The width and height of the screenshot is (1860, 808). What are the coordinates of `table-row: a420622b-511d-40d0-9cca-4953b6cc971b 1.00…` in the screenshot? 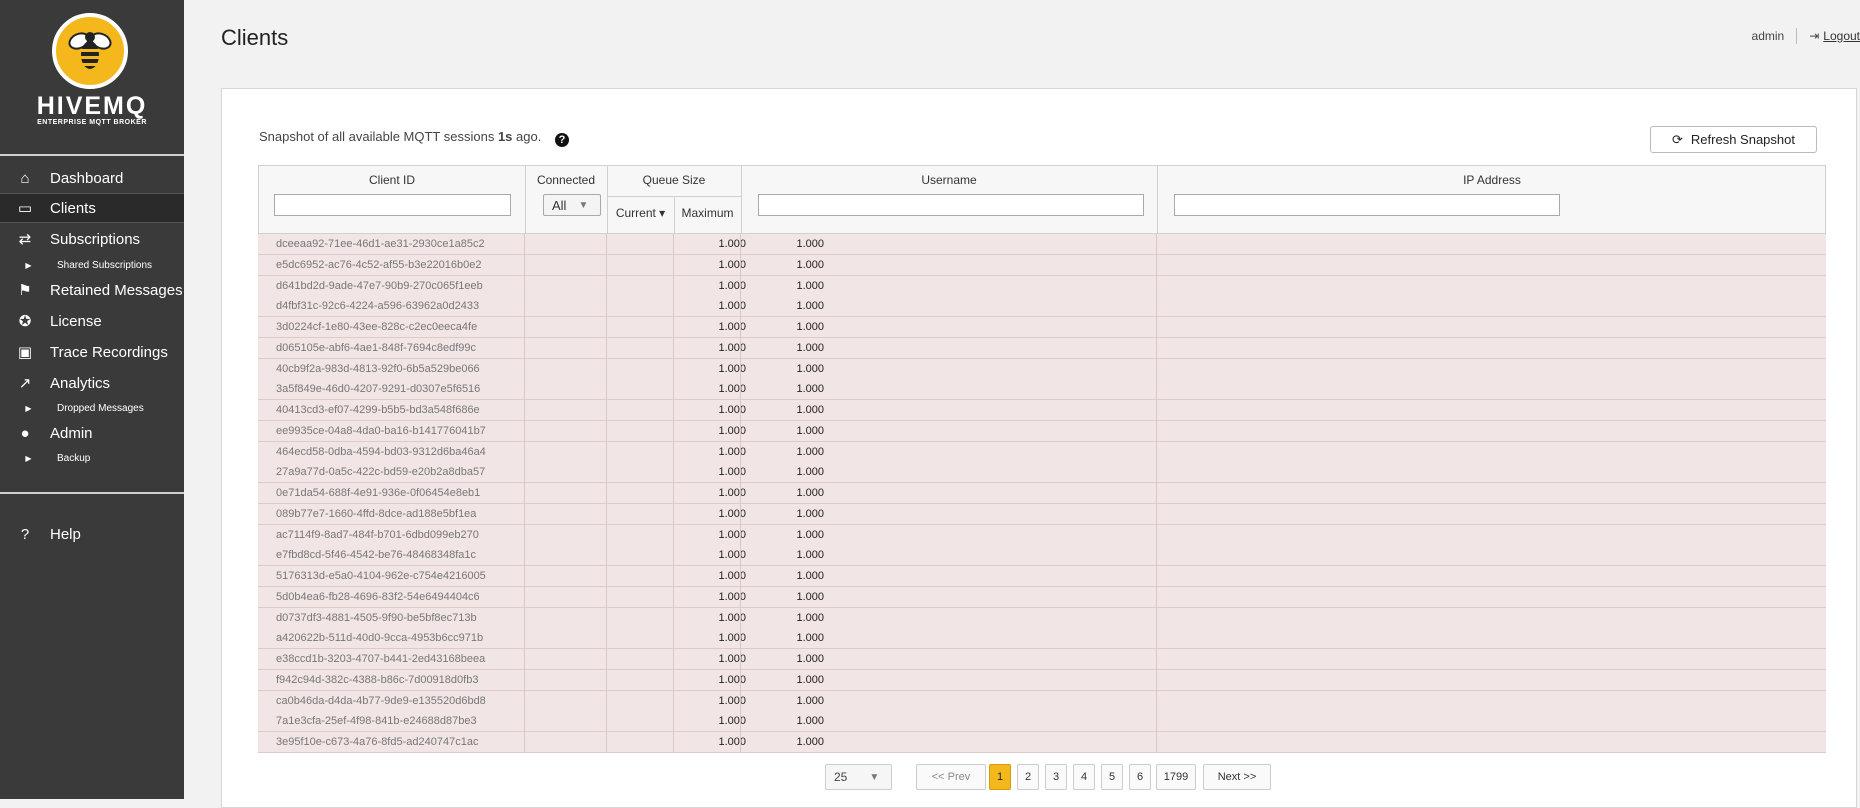 It's located at (1042, 639).